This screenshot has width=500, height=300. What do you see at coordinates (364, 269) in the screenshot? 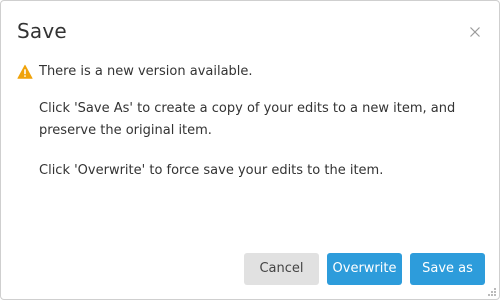
I see `overwrite-button: Overwrite` at bounding box center [364, 269].